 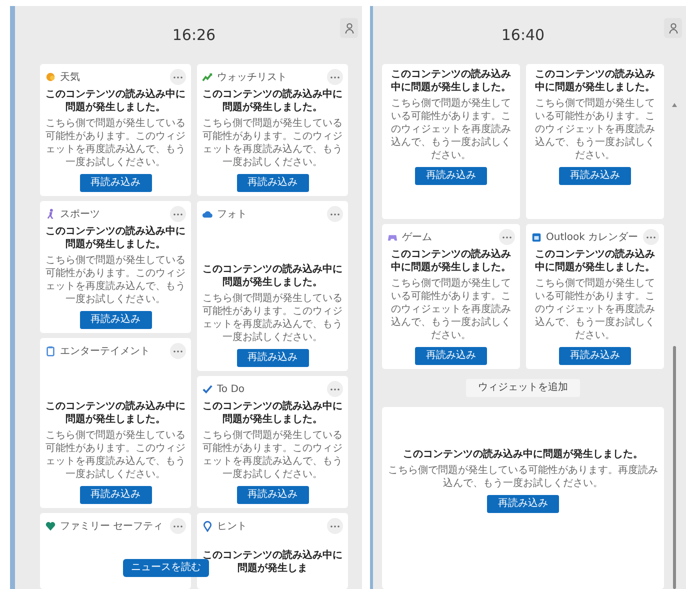 I want to click on sun-icon, so click(x=50, y=77).